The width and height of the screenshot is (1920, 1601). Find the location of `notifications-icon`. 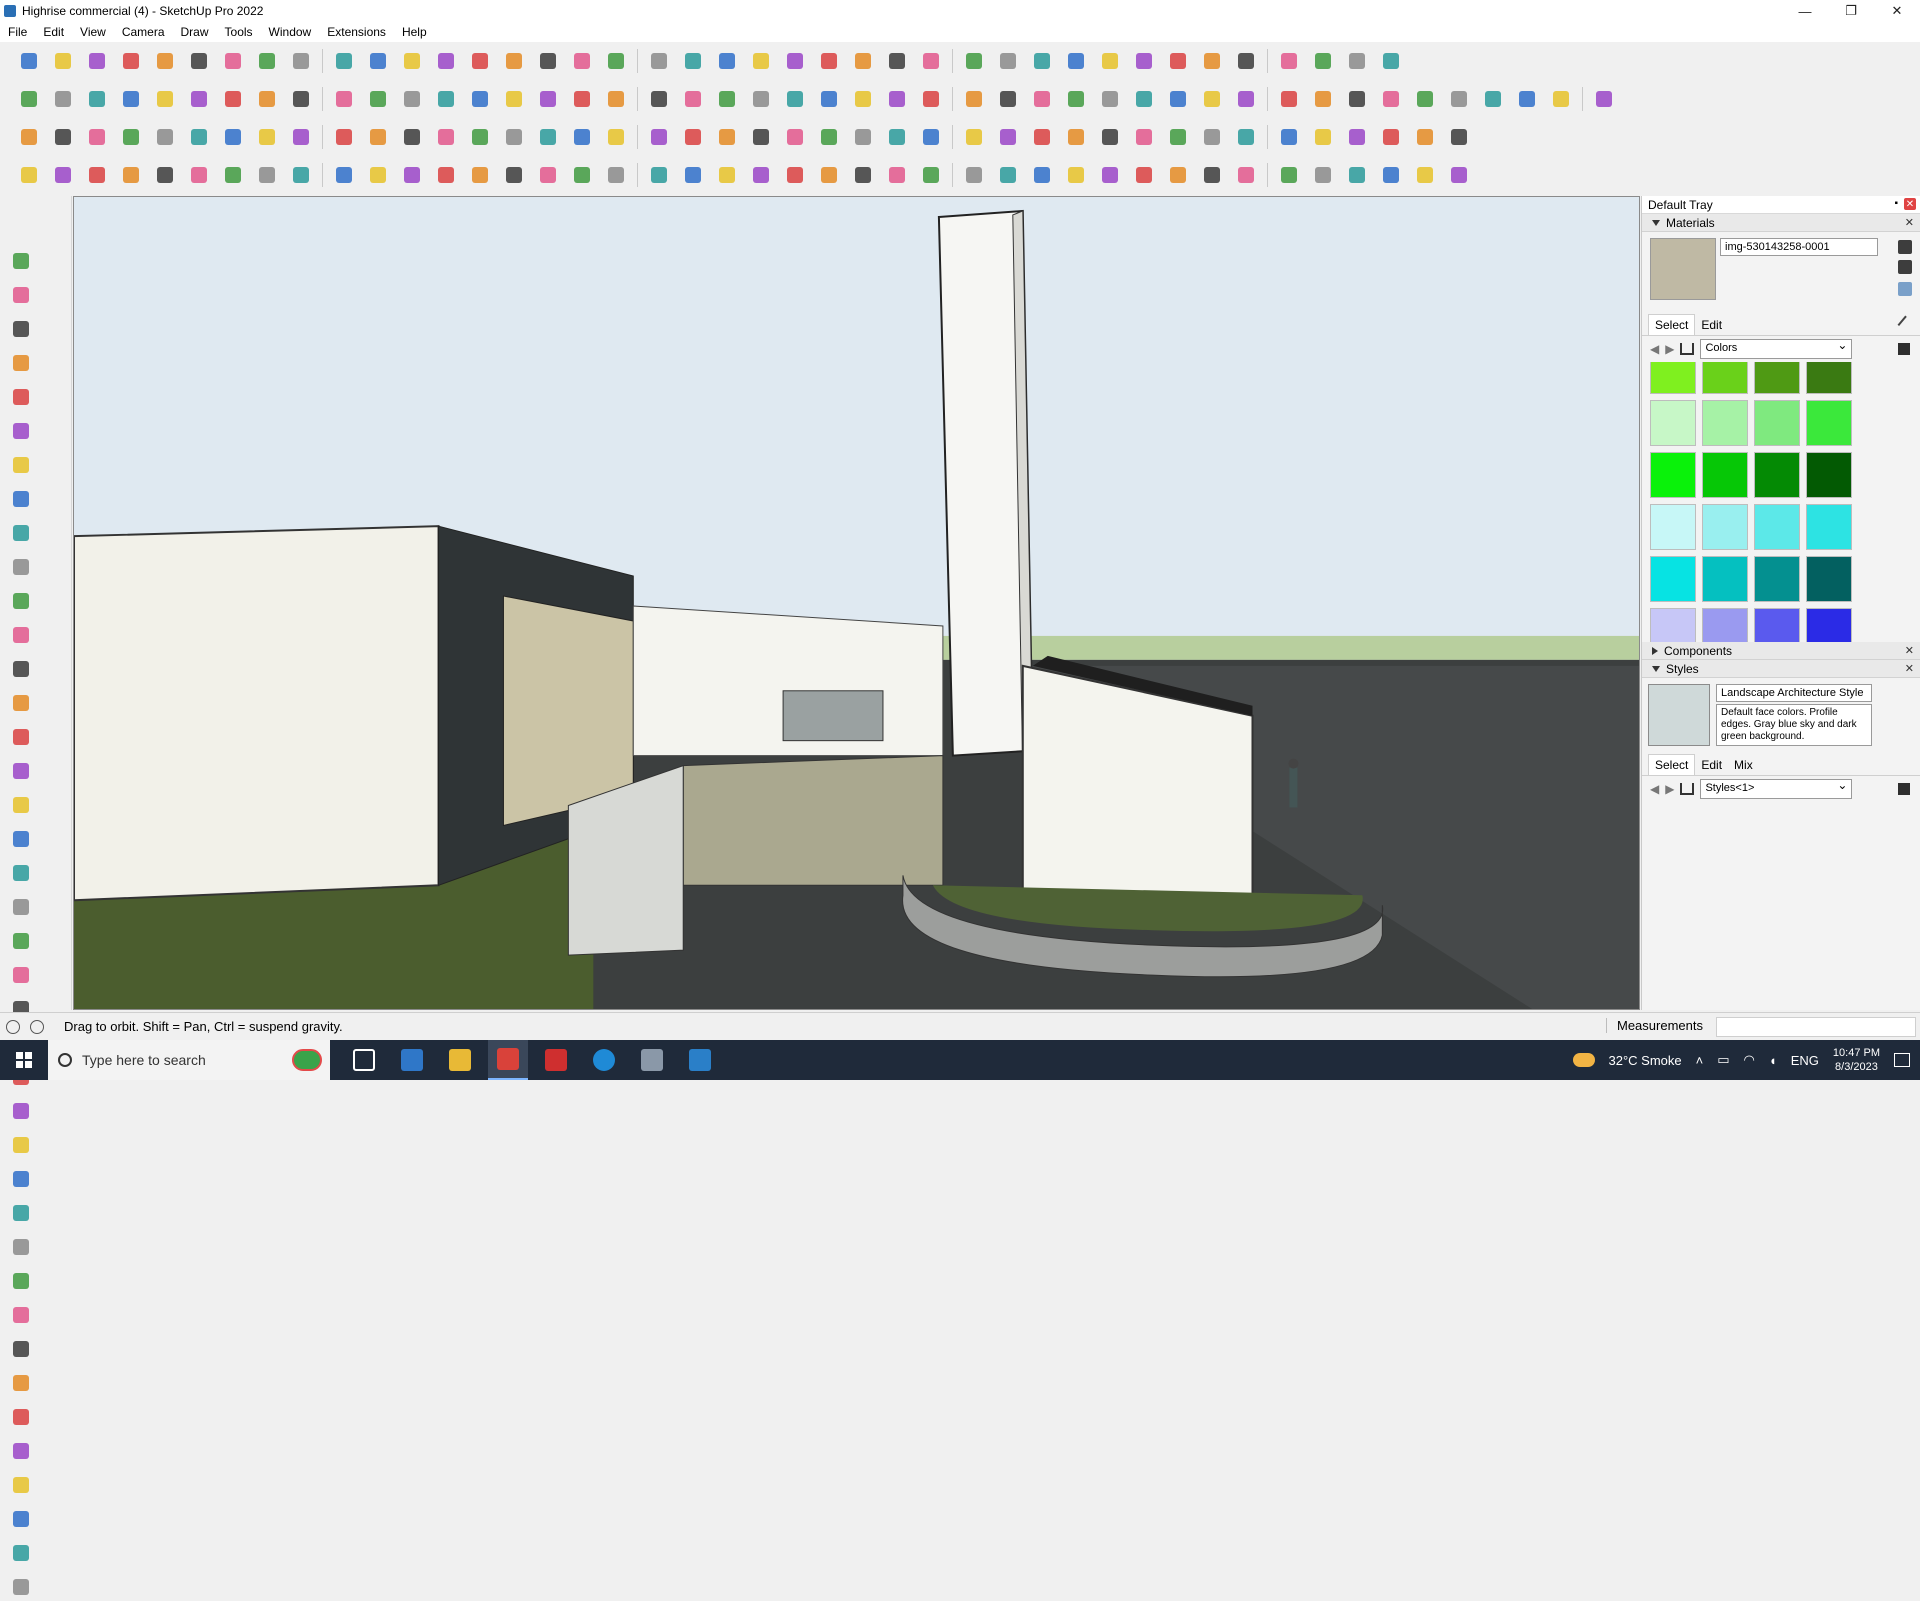

notifications-icon is located at coordinates (1902, 1060).